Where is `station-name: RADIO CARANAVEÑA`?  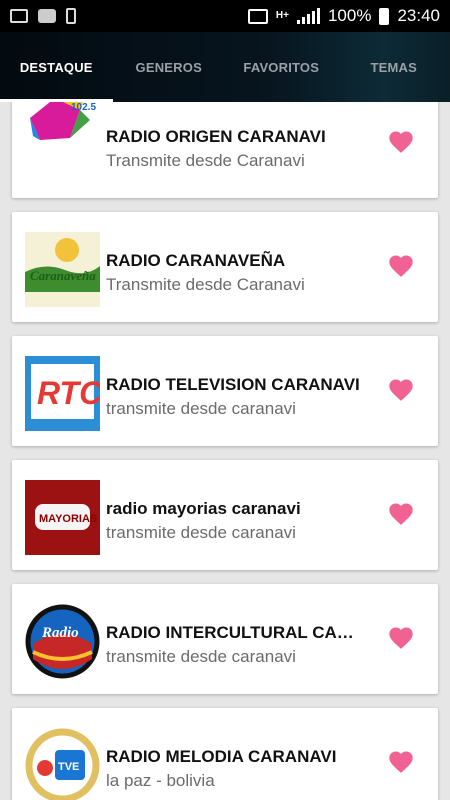 station-name: RADIO CARANAVEÑA is located at coordinates (196, 260).